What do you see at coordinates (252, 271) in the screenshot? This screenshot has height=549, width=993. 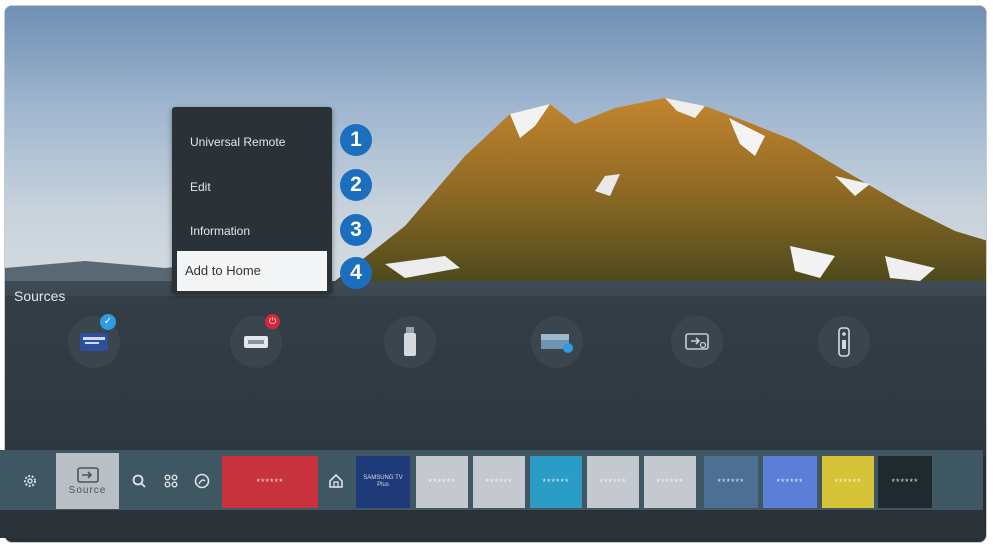 I see `menu-item-add-to-home: Add to Home` at bounding box center [252, 271].